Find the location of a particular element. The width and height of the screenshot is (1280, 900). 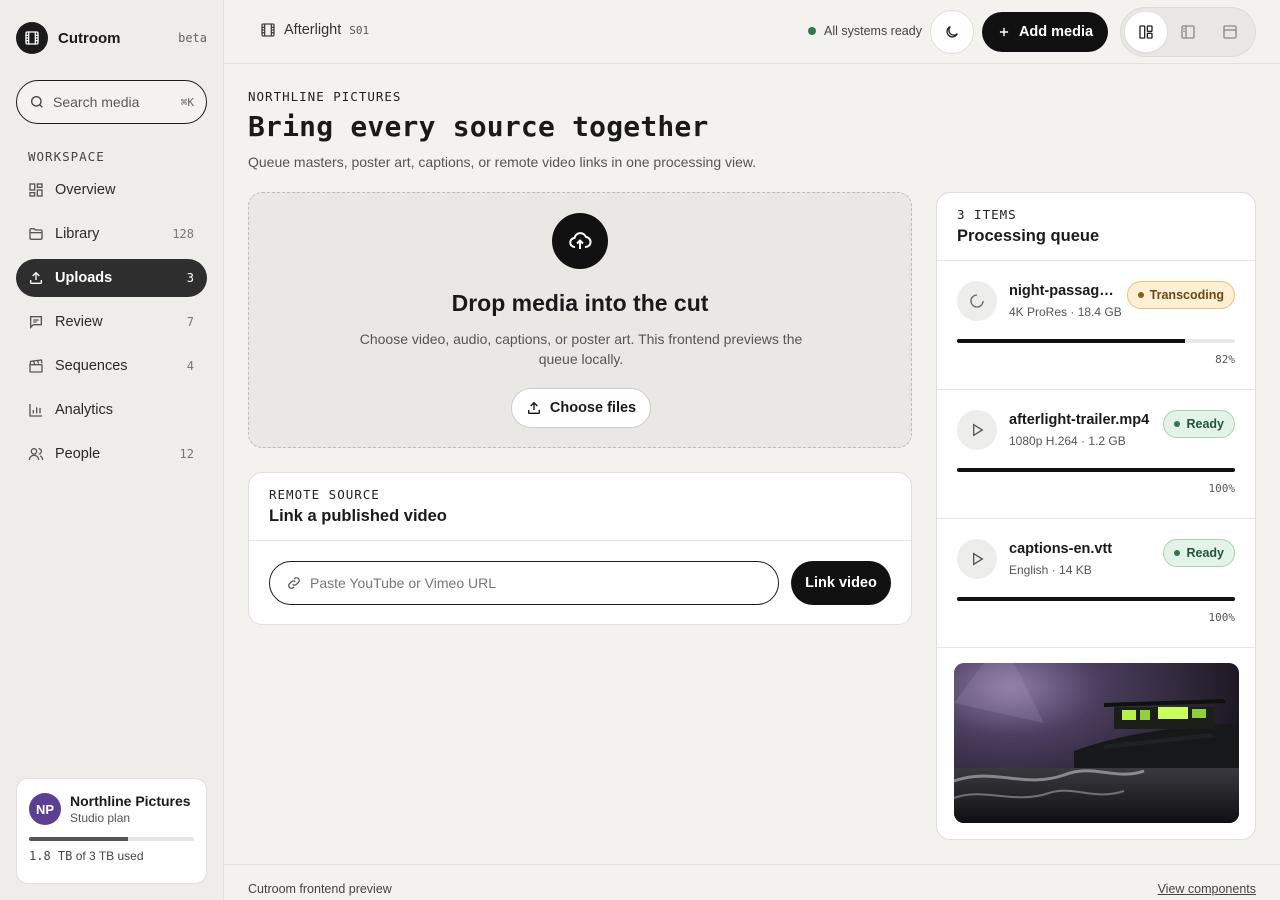

sidebar-item-label: Review is located at coordinates (79, 322).